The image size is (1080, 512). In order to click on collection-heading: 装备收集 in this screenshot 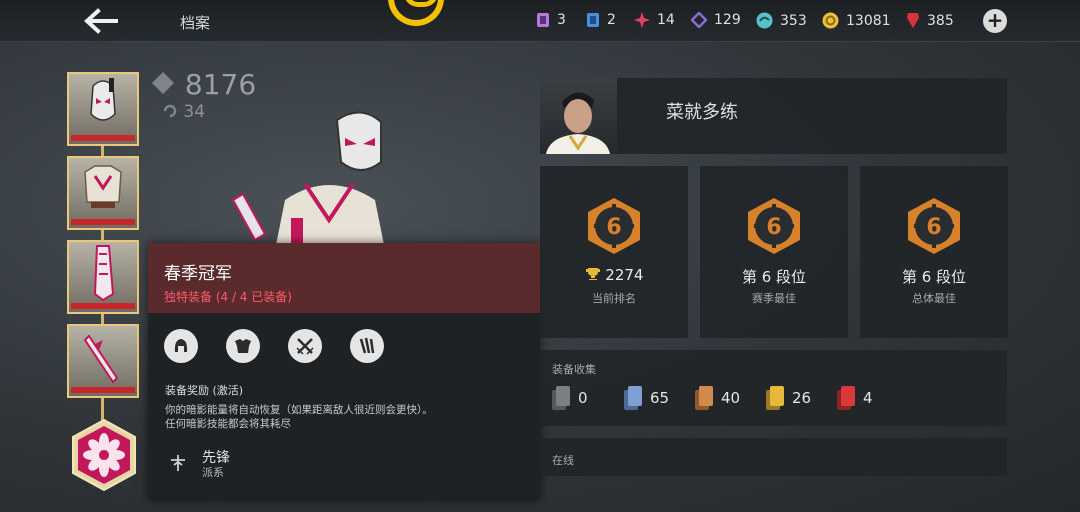, I will do `click(574, 369)`.